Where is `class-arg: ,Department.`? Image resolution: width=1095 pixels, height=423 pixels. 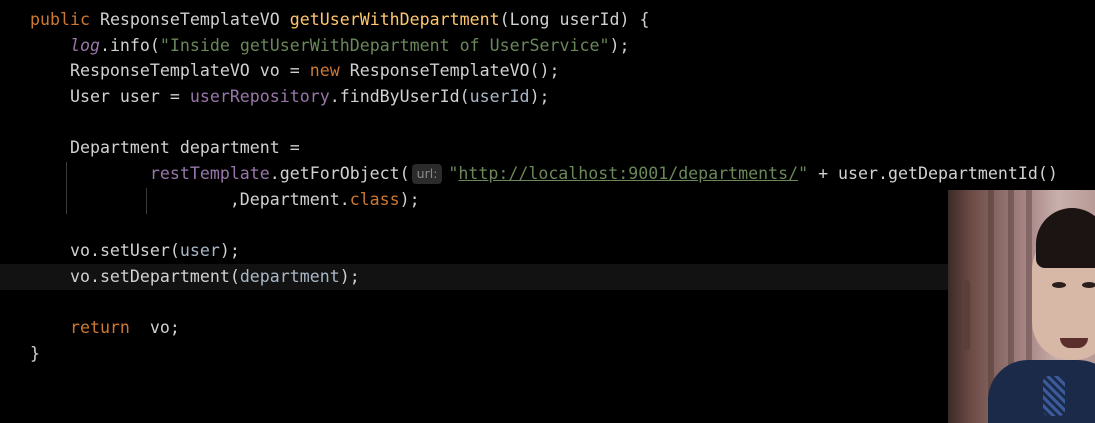
class-arg: ,Department. is located at coordinates (289, 199).